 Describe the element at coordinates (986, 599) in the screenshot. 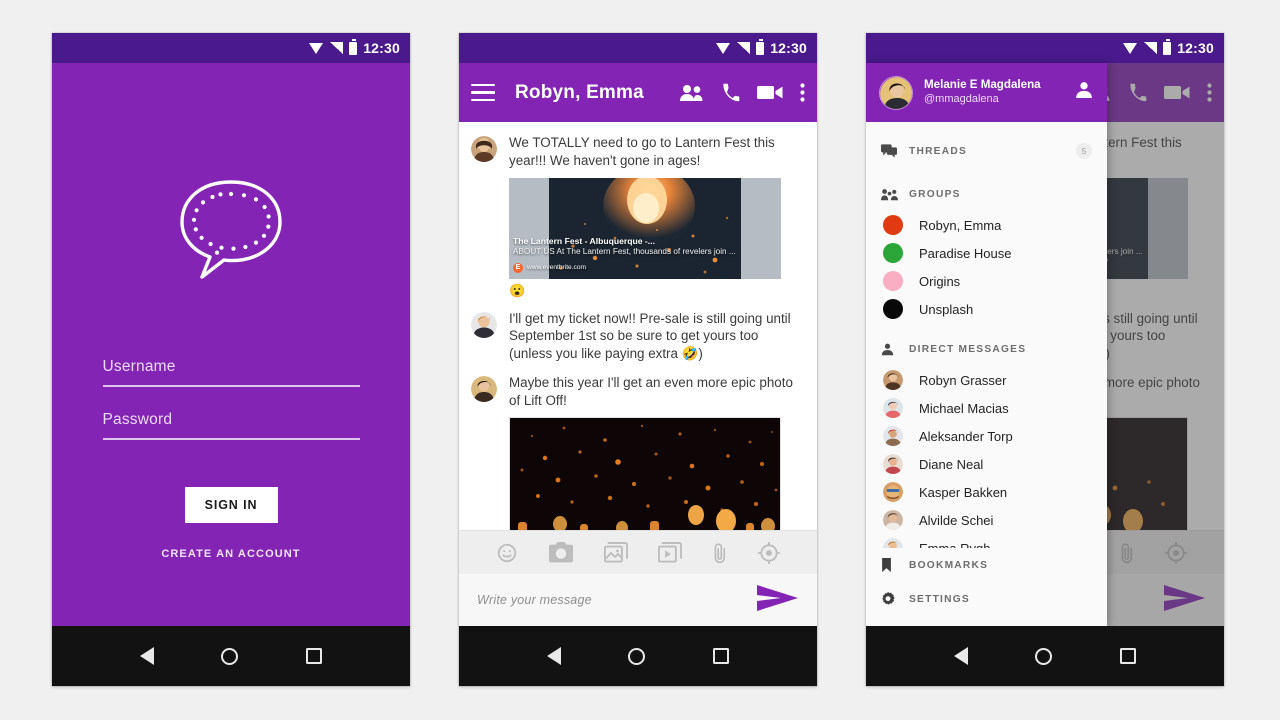

I see `drawer-section-settings: SETTINGS` at that location.